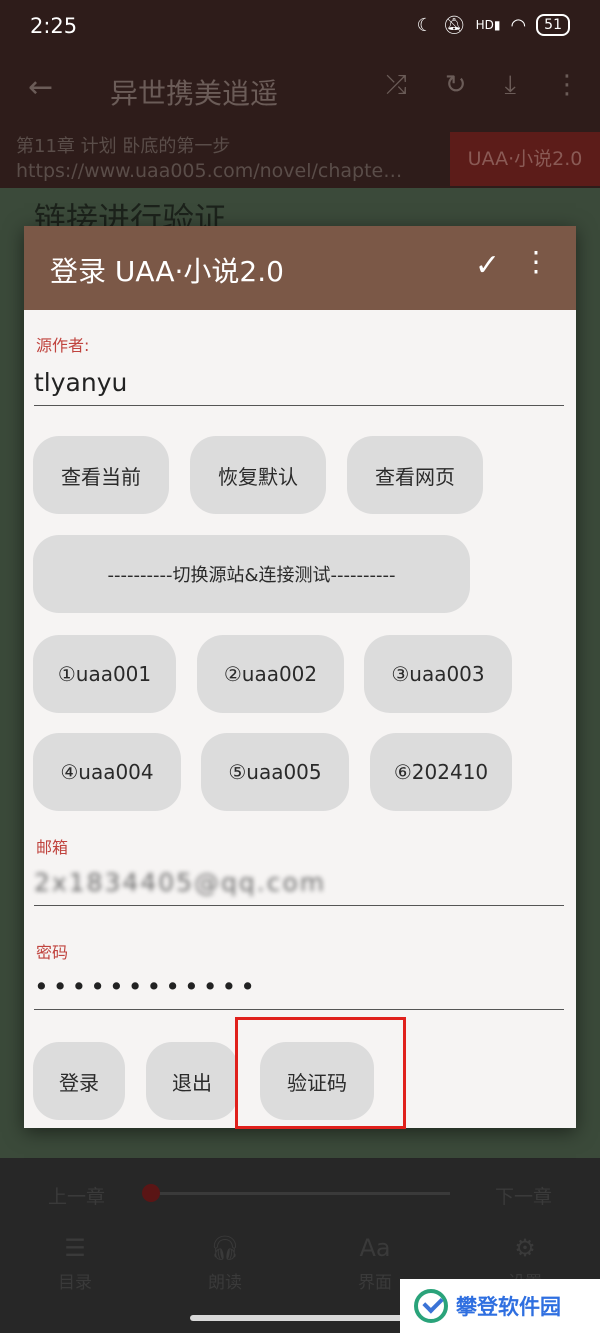 The width and height of the screenshot is (600, 1333). What do you see at coordinates (508, 1307) in the screenshot?
I see `watermark-text: 攀登软件园` at bounding box center [508, 1307].